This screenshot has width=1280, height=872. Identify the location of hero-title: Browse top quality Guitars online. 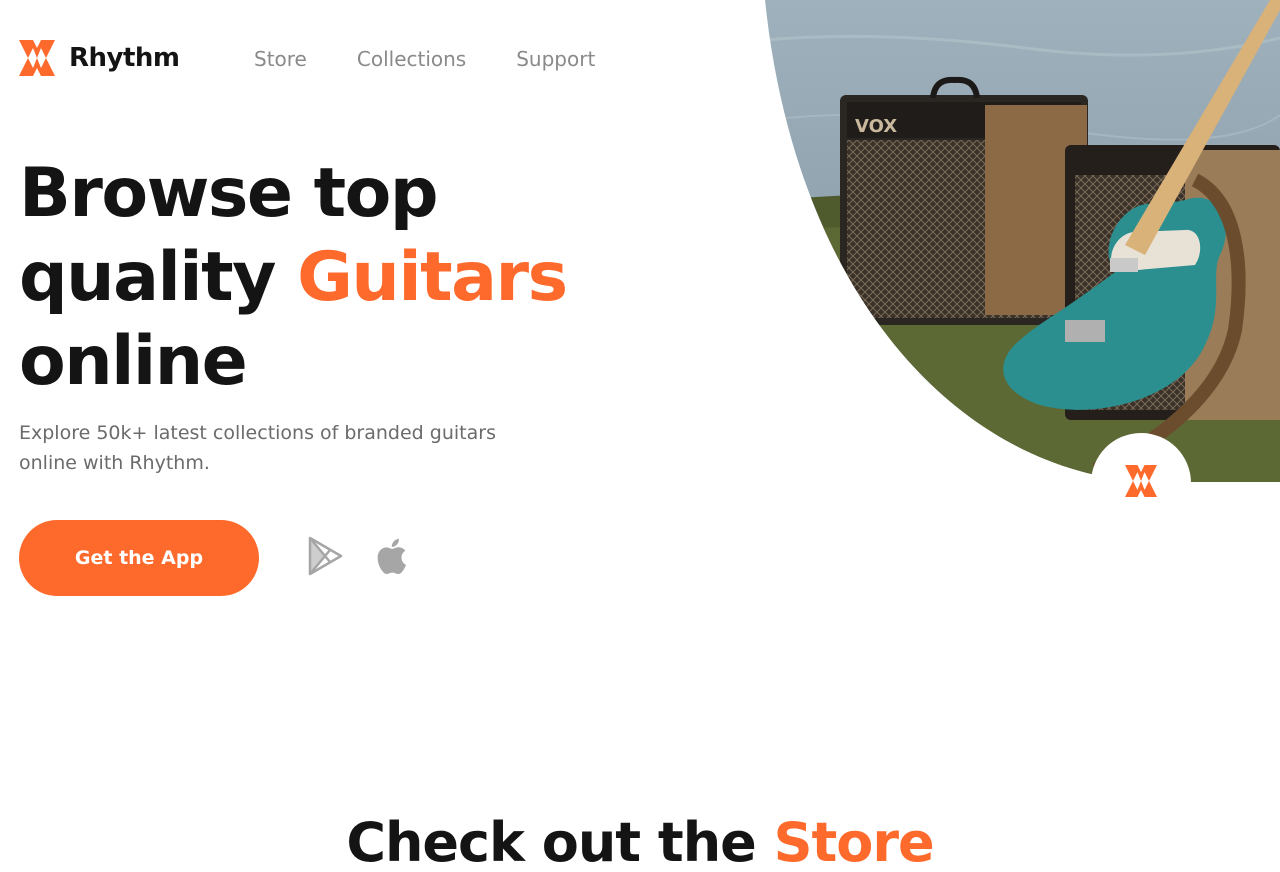
(293, 278).